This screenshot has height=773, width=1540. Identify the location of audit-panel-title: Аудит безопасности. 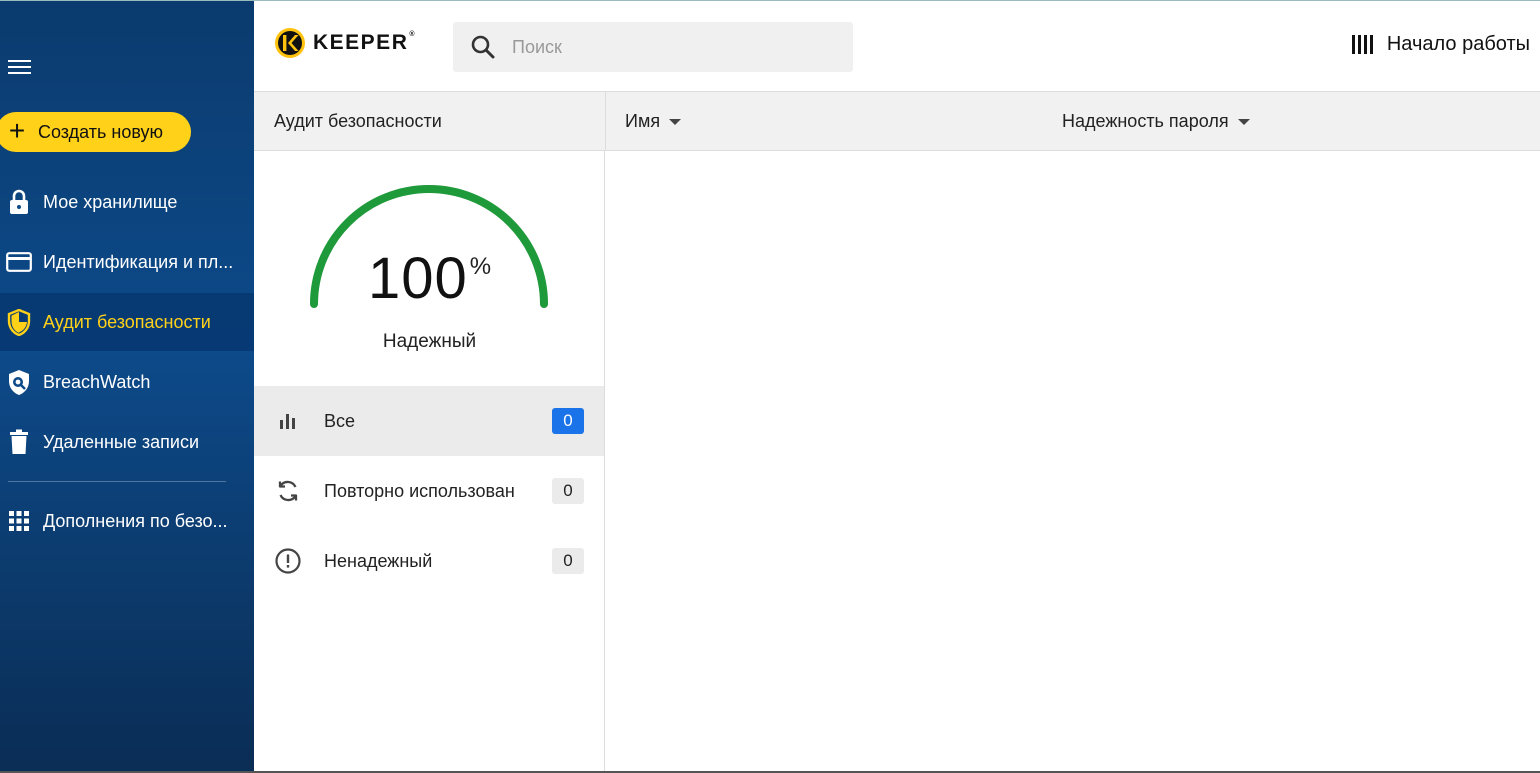
(358, 120).